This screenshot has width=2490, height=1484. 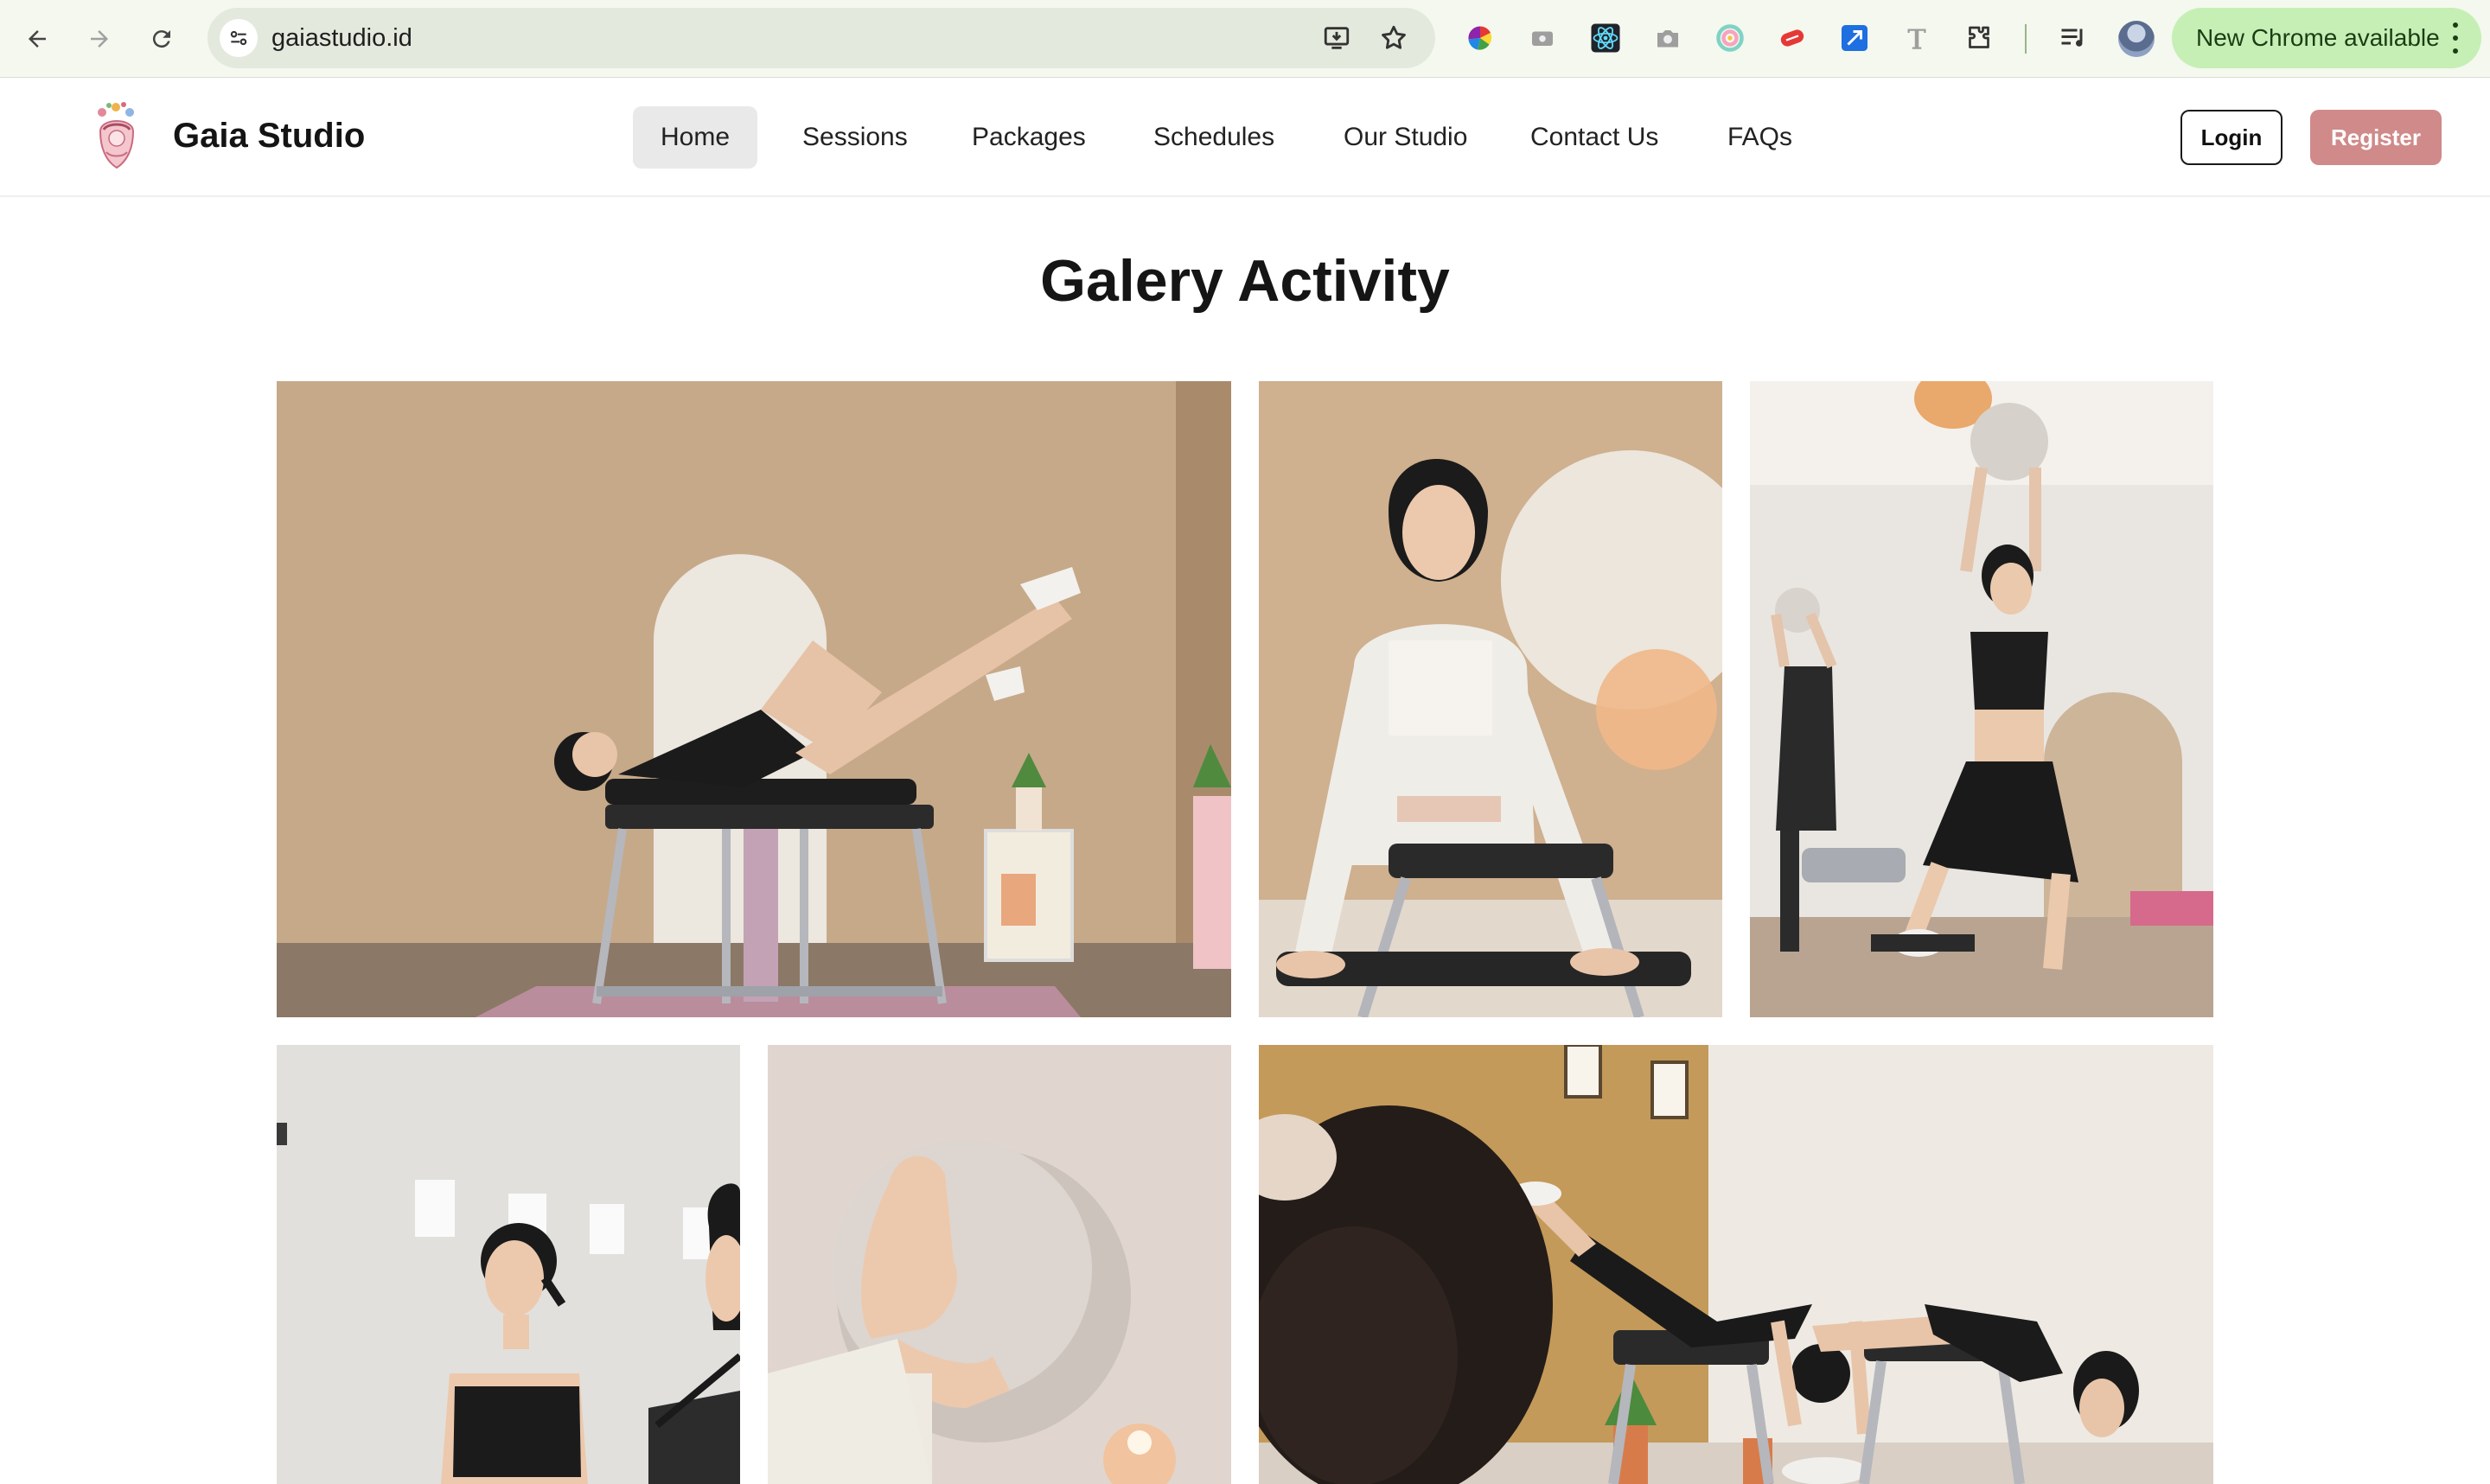 I want to click on nav-sessions: Sessions, so click(x=855, y=137).